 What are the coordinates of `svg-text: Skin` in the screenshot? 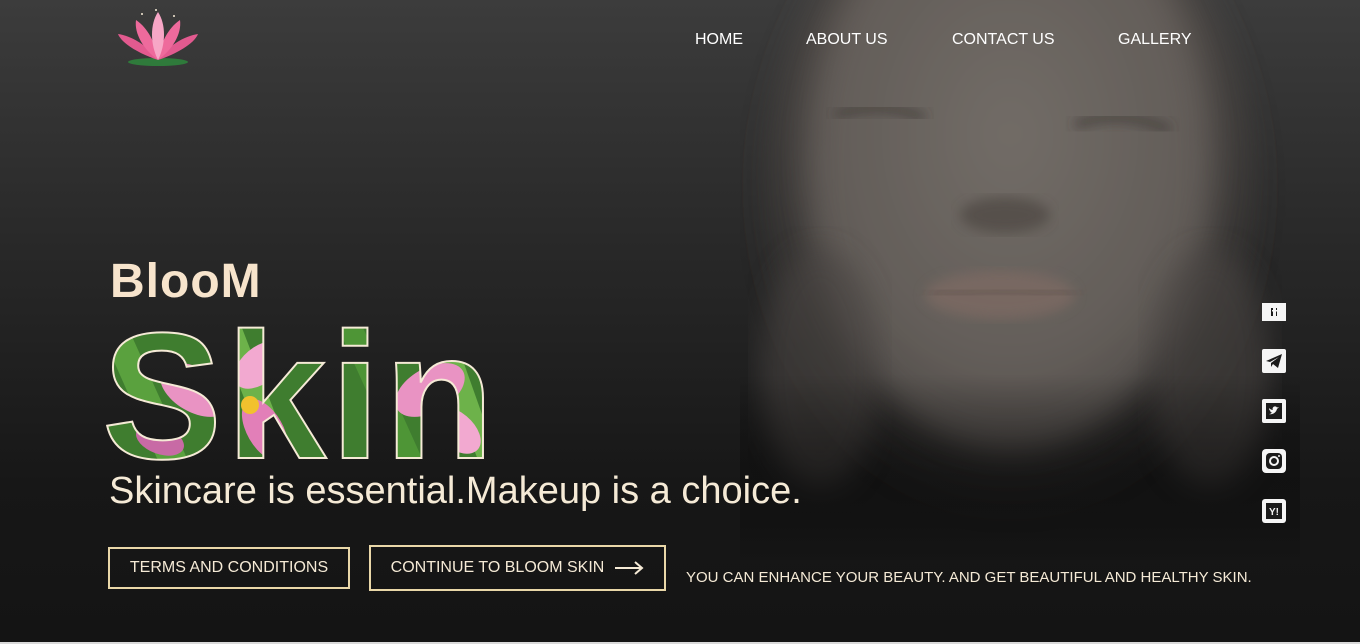 It's located at (300, 387).